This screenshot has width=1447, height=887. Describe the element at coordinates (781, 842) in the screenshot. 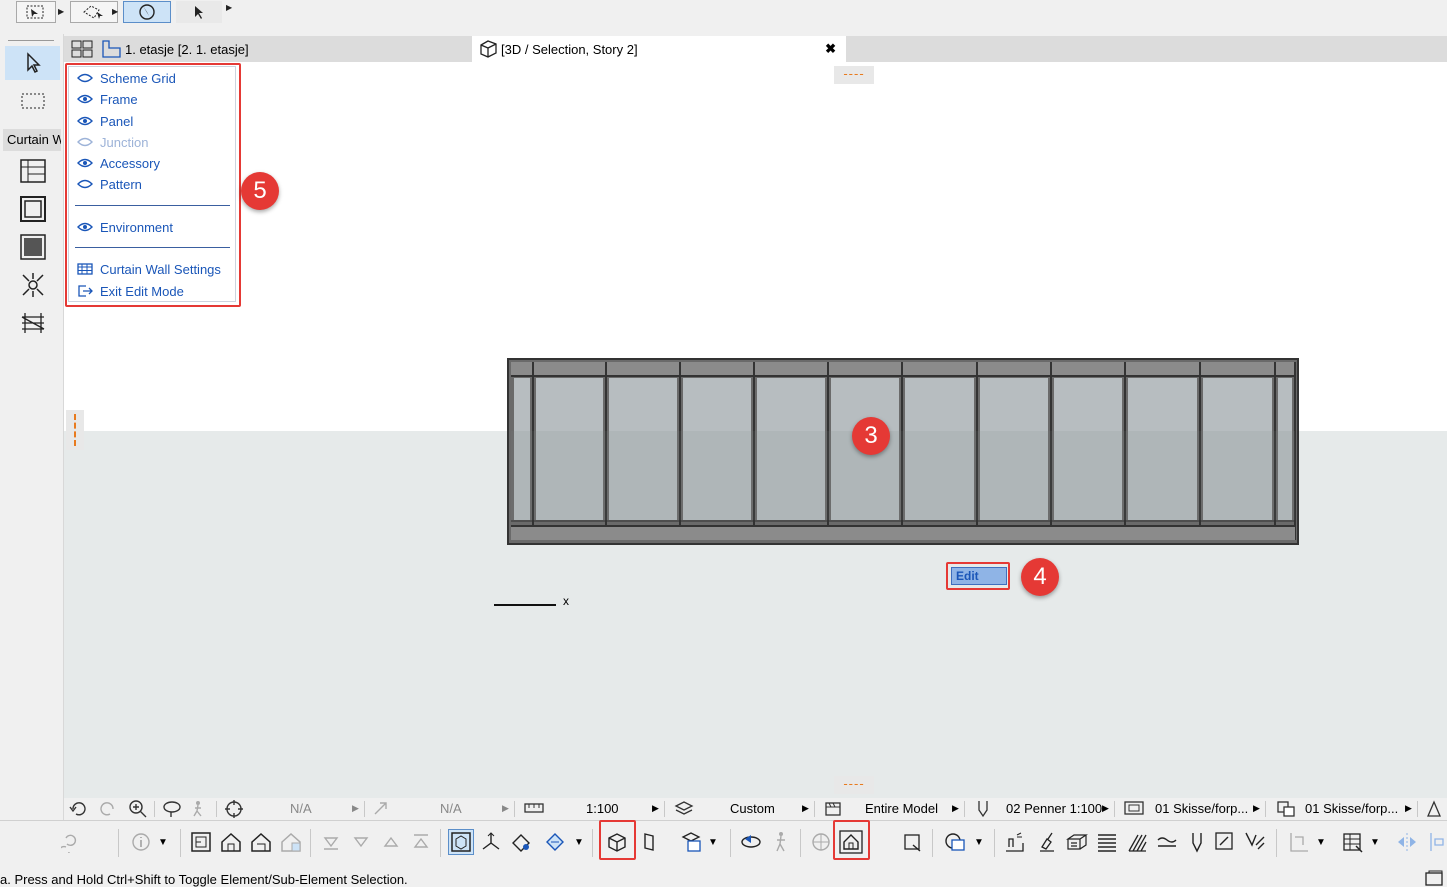

I see `walk-mode-button` at that location.